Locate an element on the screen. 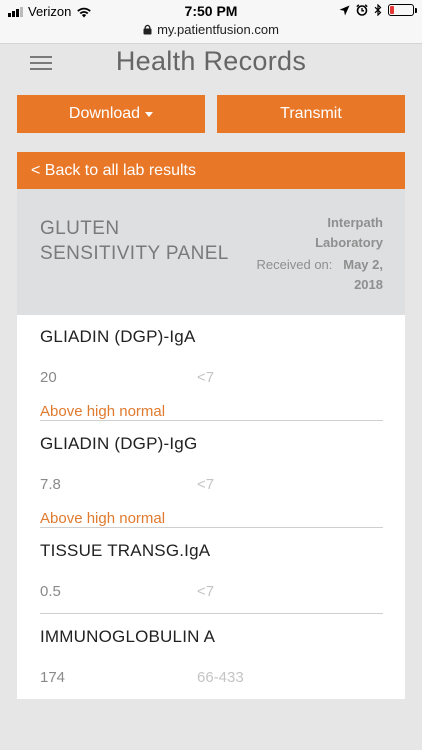 This screenshot has width=422, height=750. bluetooth-icon is located at coordinates (378, 10).